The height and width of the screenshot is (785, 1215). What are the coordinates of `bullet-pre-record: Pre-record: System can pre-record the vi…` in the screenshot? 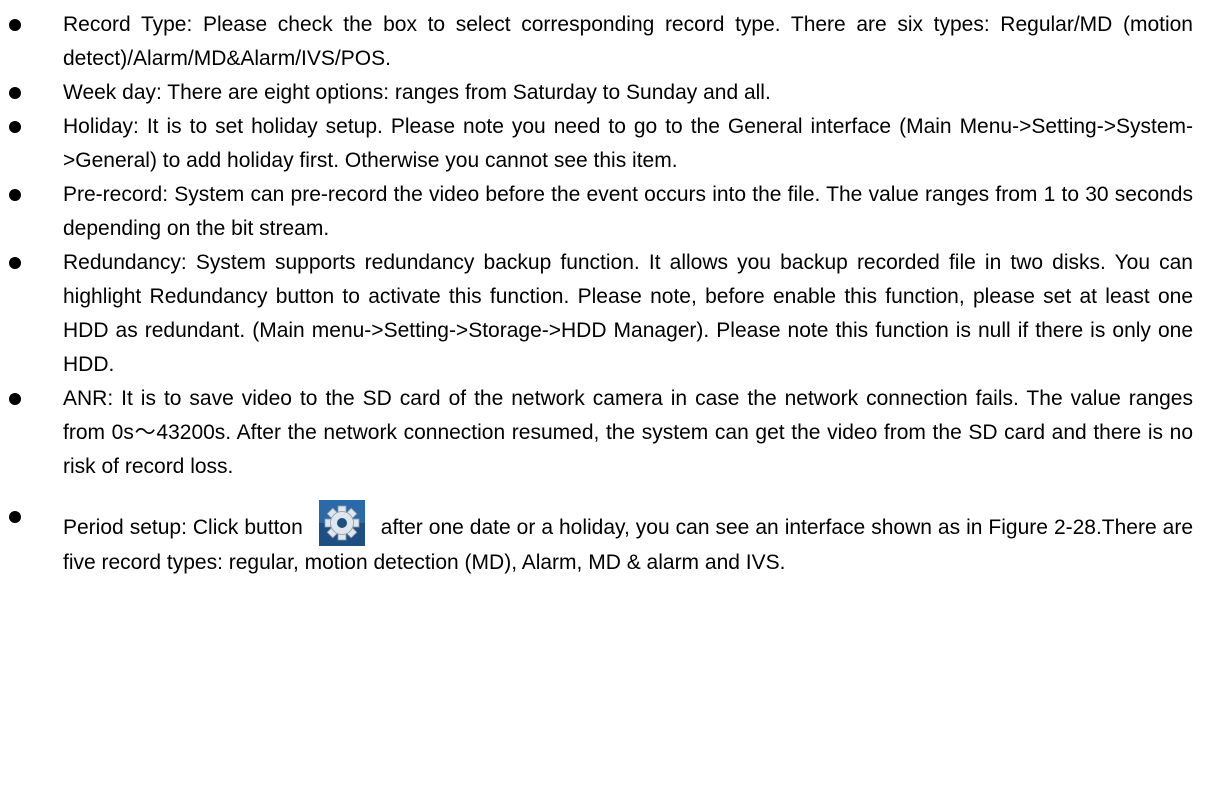 It's located at (607, 212).